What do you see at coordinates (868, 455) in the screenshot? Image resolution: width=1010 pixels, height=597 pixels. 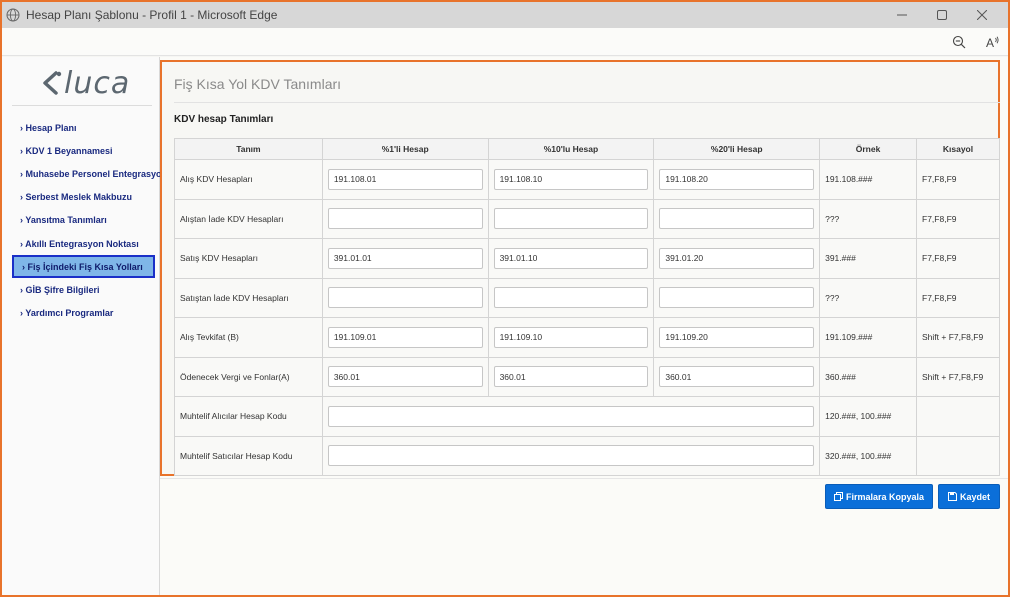 I see `example-cell: 320.###, 100.###` at bounding box center [868, 455].